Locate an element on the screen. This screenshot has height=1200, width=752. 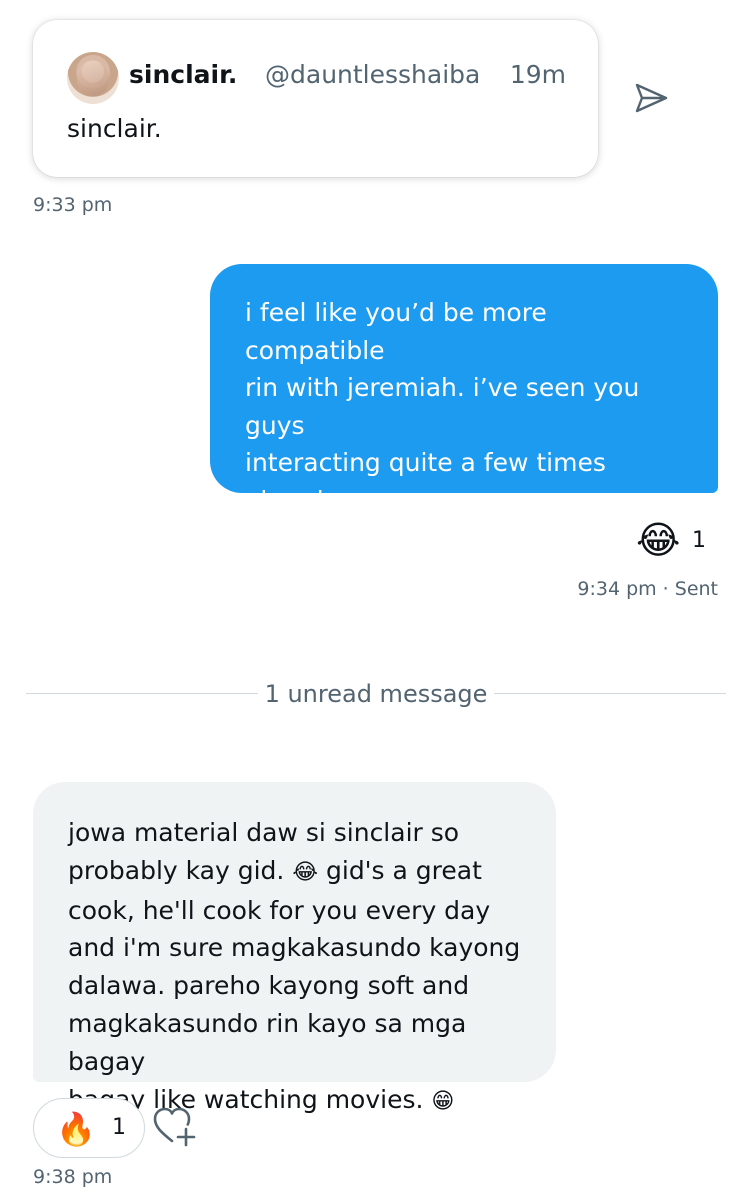
reaction-badge: 🔥 1 is located at coordinates (89, 1128).